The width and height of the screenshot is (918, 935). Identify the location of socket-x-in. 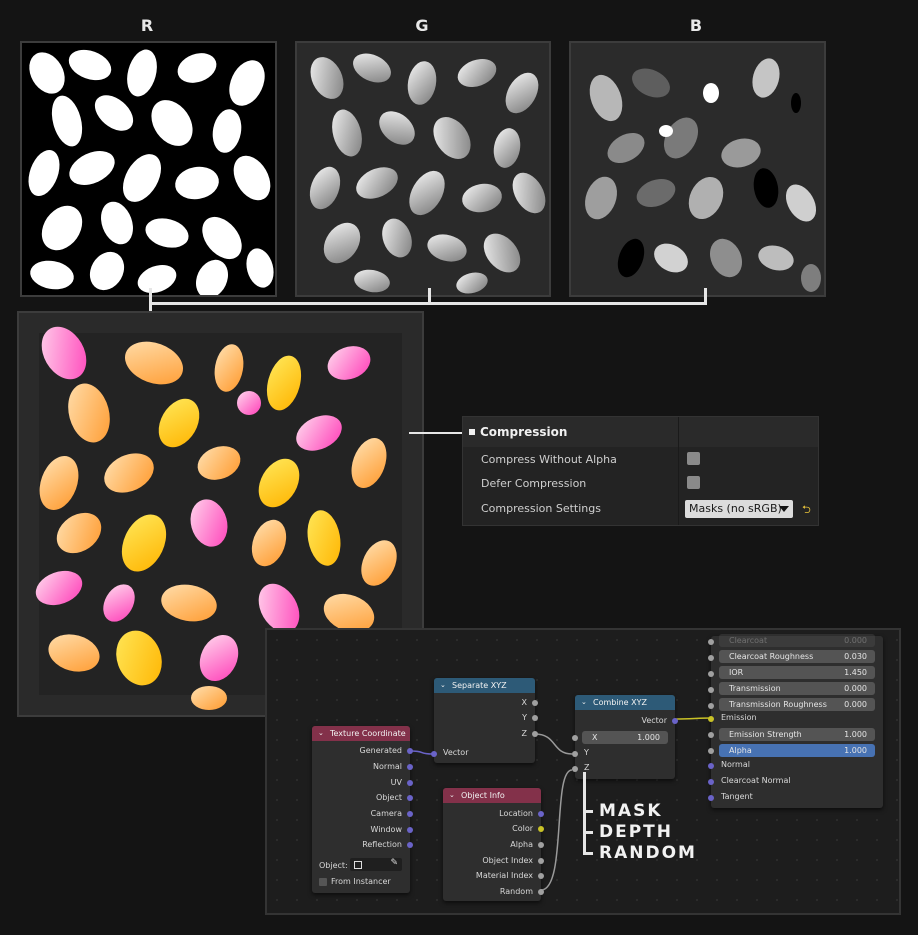
(575, 738).